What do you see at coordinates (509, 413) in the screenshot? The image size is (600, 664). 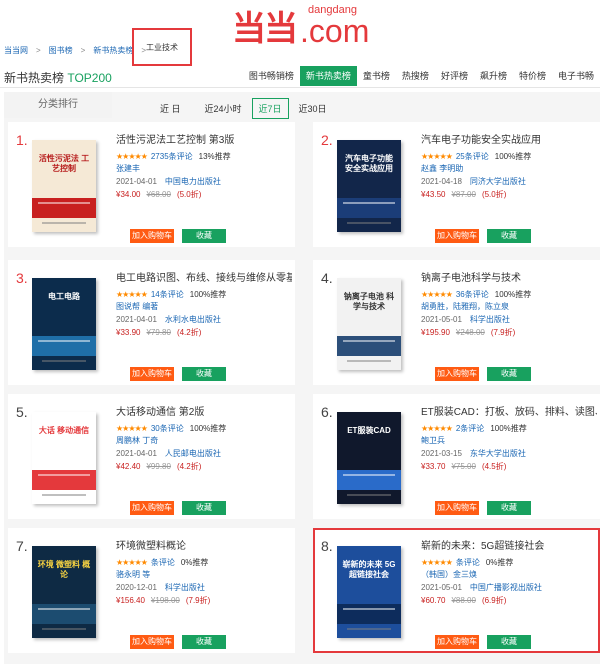 I see `book-title-link: ET服装CAD：打板、放码、排料、读图、` at bounding box center [509, 413].